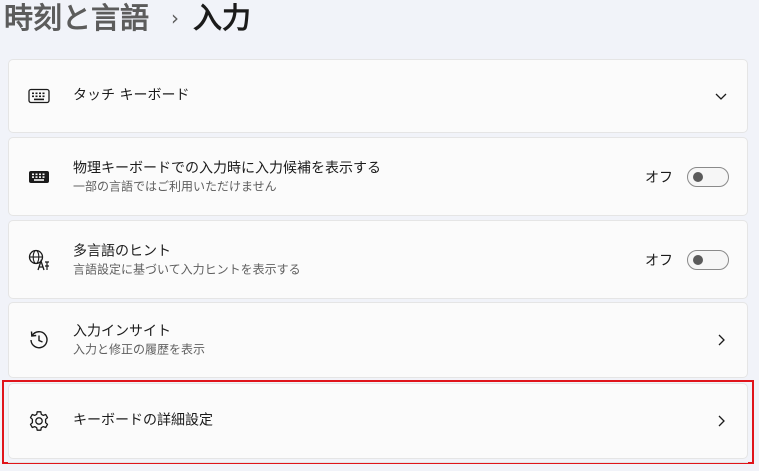 The width and height of the screenshot is (759, 471). What do you see at coordinates (39, 96) in the screenshot?
I see `touch-keyboard-icon` at bounding box center [39, 96].